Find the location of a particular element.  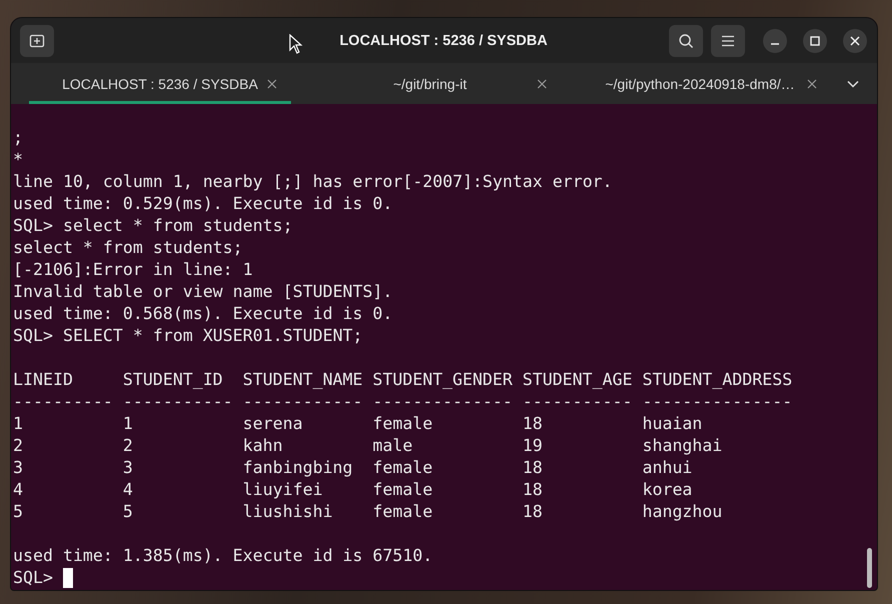

table-cell-text: liuyifei is located at coordinates (283, 490).